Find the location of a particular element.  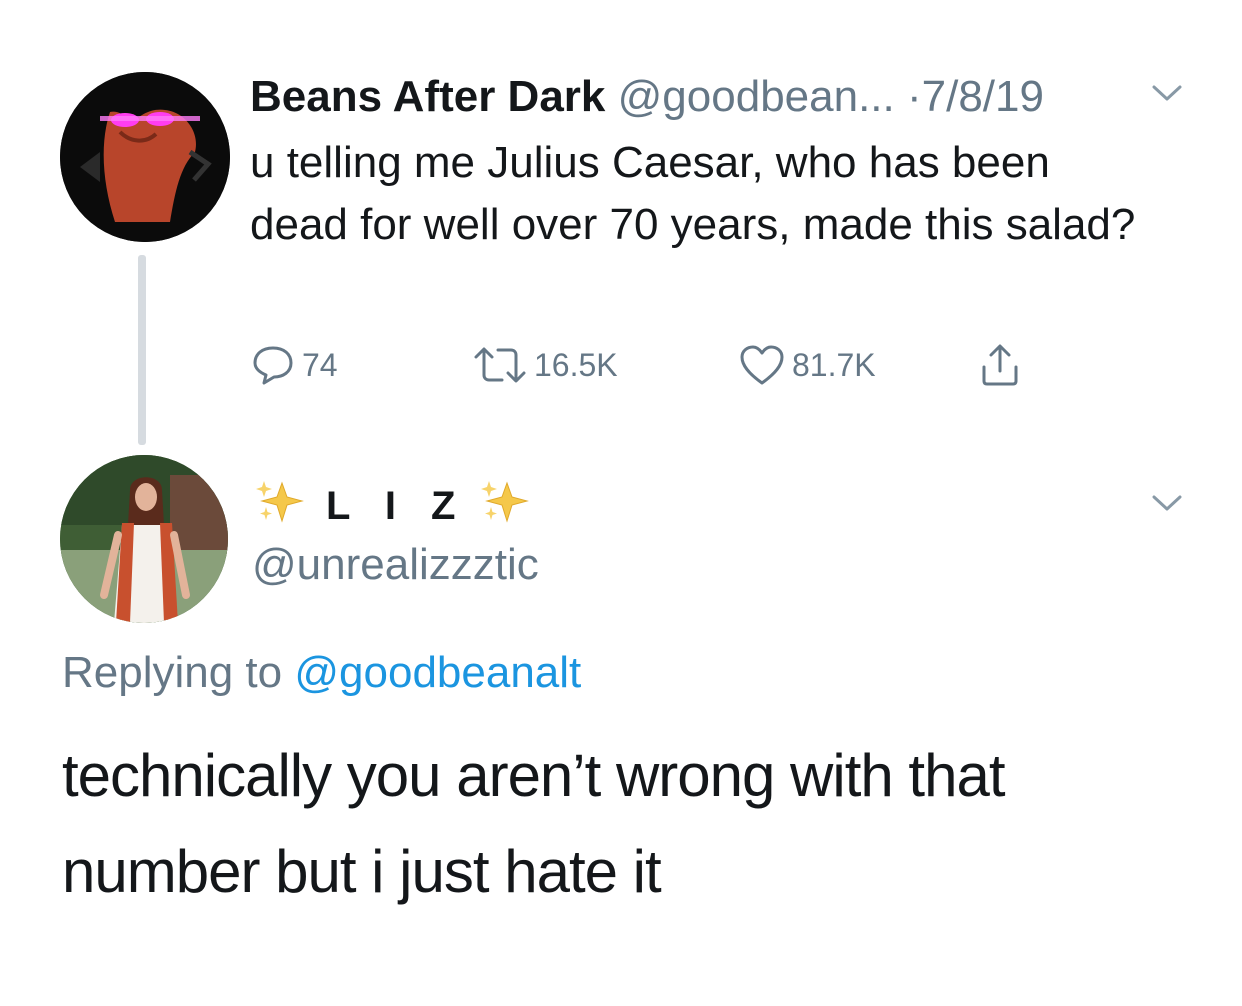

replying-to-line: Replying to @goodbeanalt is located at coordinates (321, 673).